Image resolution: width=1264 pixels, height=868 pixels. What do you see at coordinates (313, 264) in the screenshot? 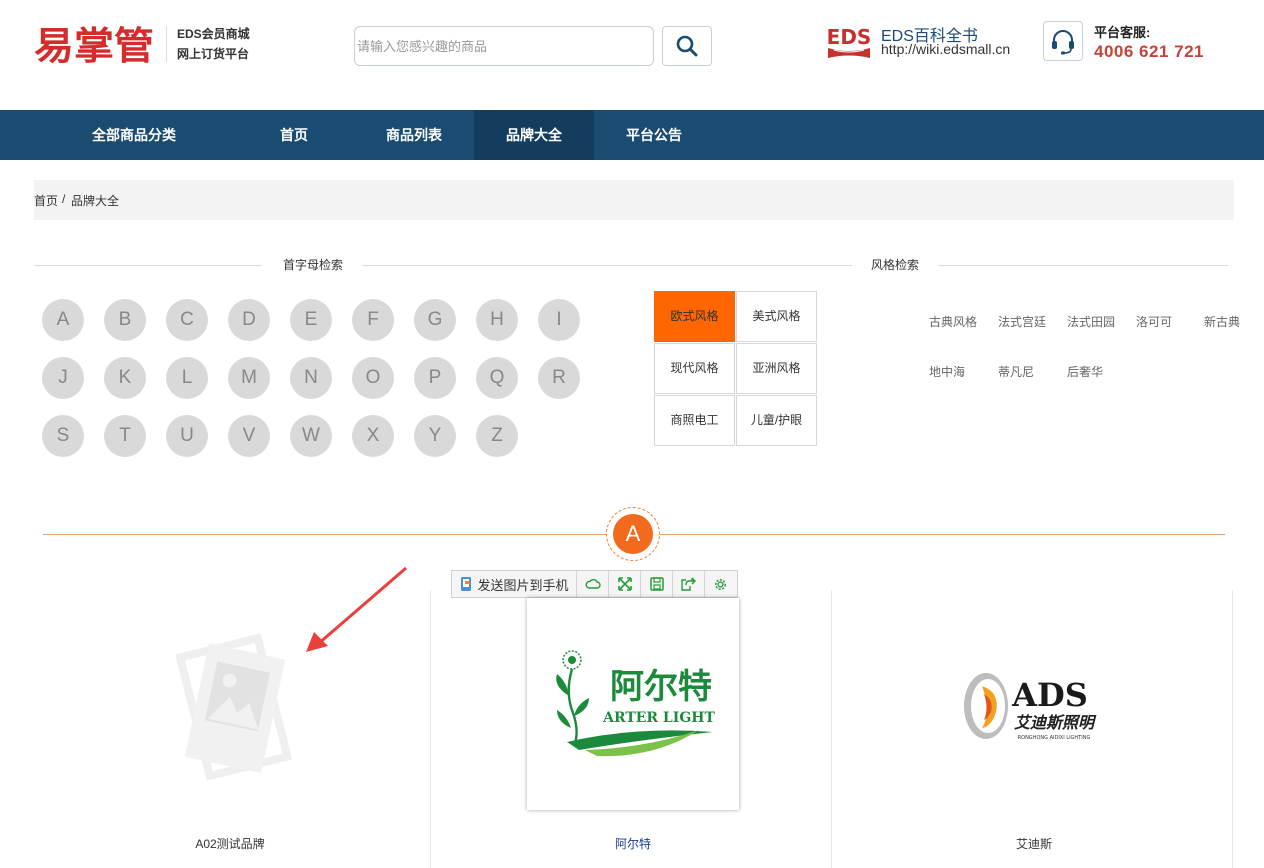
I see `letter-search-title: 首字母检索` at bounding box center [313, 264].